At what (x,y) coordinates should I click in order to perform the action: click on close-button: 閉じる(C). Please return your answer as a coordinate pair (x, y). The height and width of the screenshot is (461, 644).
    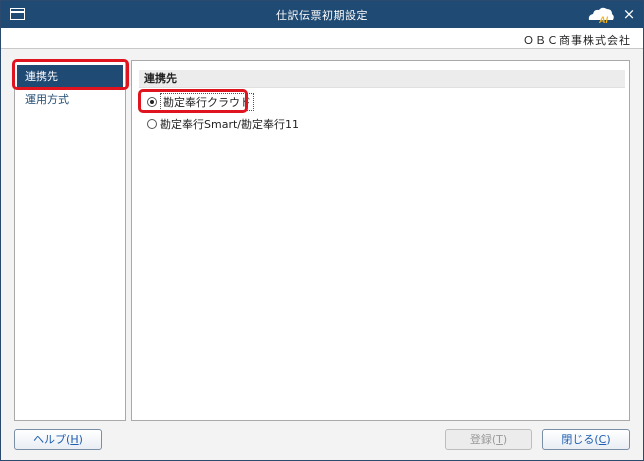
    Looking at the image, I should click on (586, 439).